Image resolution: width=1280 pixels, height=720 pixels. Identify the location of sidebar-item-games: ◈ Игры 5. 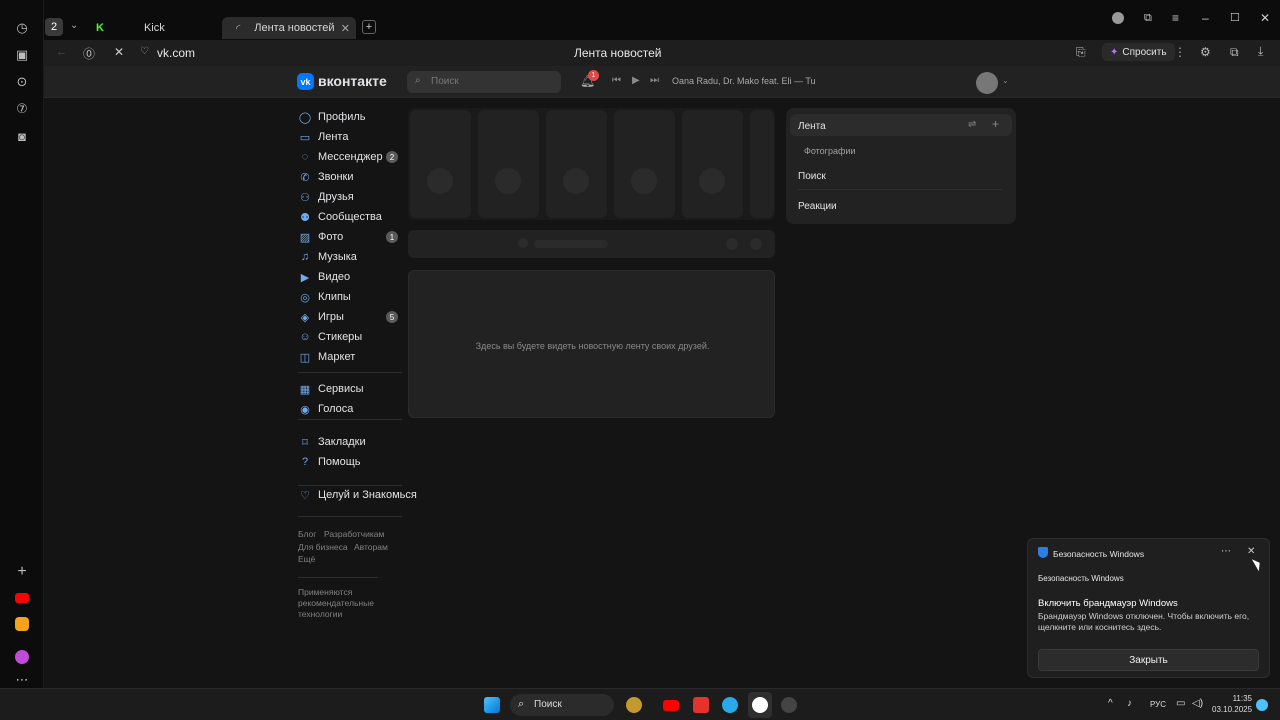
(348, 317).